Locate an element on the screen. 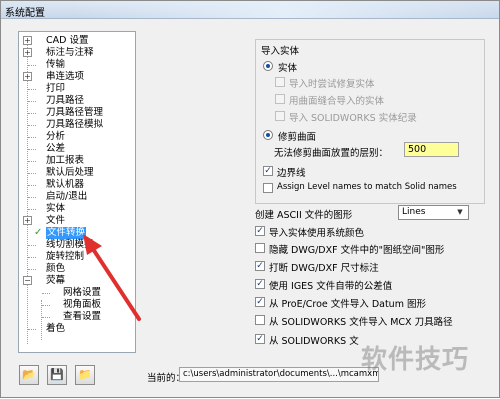 The image size is (500, 399). save-icon: 💾 is located at coordinates (57, 374).